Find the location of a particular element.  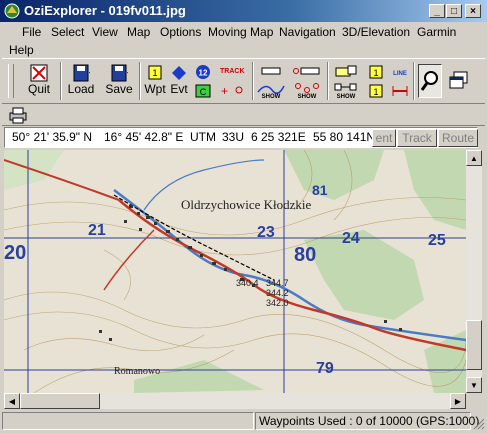

waypoint-list-button: 1 1 is located at coordinates (377, 82).